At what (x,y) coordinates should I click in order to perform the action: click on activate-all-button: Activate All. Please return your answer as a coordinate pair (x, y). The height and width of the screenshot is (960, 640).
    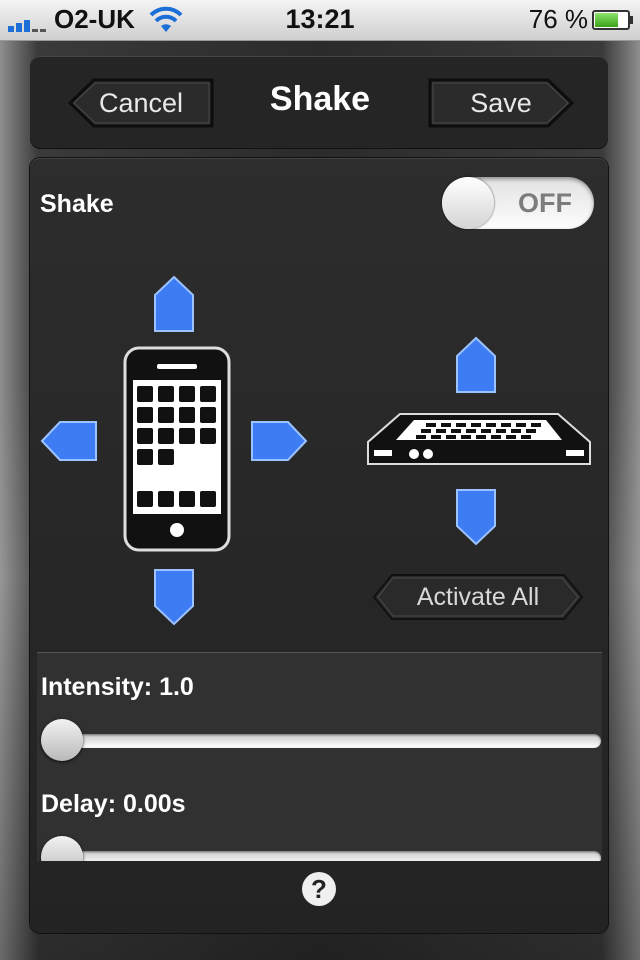
    Looking at the image, I should click on (478, 597).